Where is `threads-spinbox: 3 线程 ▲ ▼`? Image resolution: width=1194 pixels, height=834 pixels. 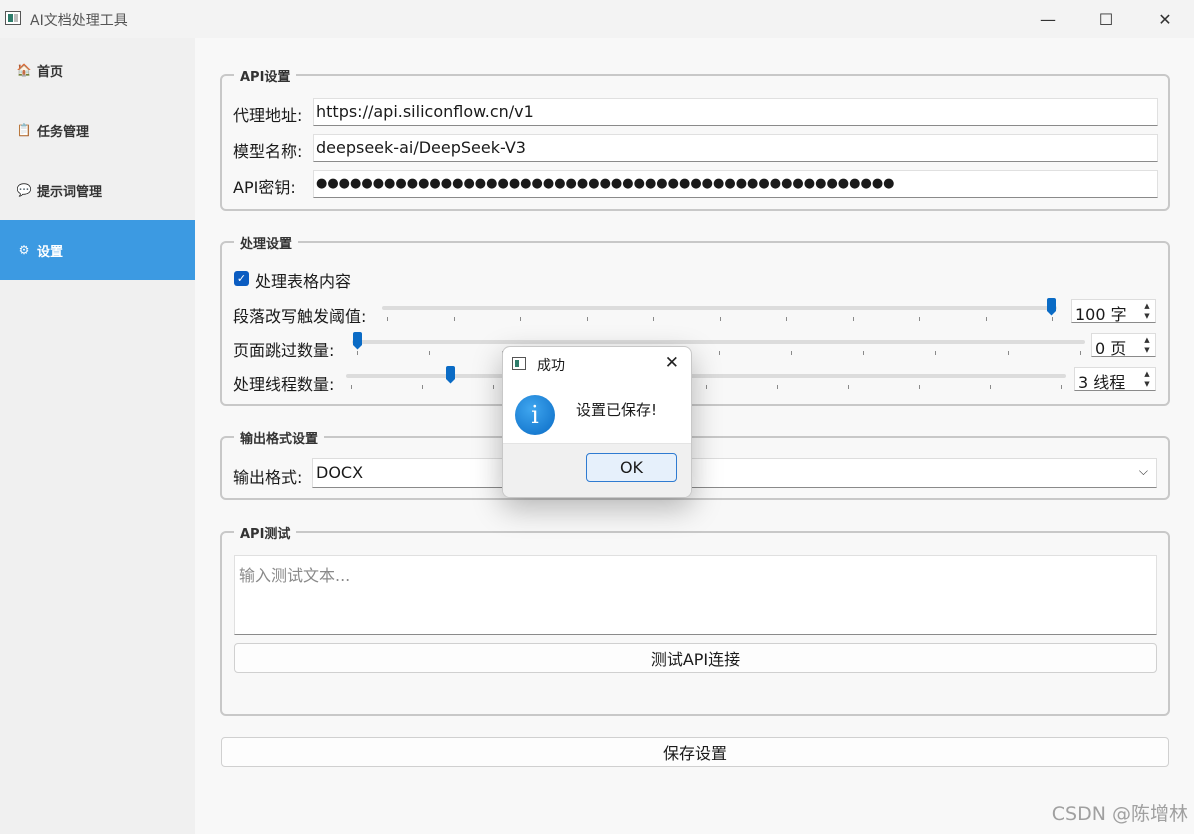
threads-spinbox: 3 线程 ▲ ▼ is located at coordinates (1115, 379).